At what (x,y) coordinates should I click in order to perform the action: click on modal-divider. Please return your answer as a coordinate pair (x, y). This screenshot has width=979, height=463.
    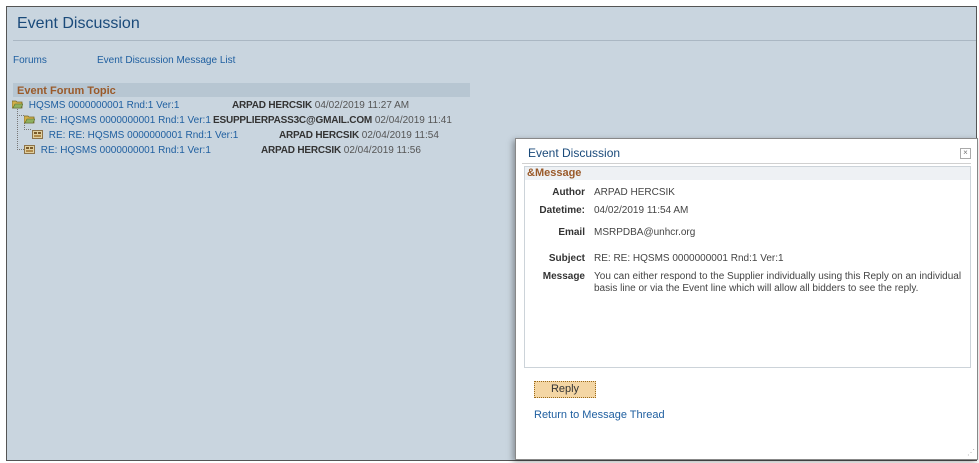
    Looking at the image, I should click on (746, 163).